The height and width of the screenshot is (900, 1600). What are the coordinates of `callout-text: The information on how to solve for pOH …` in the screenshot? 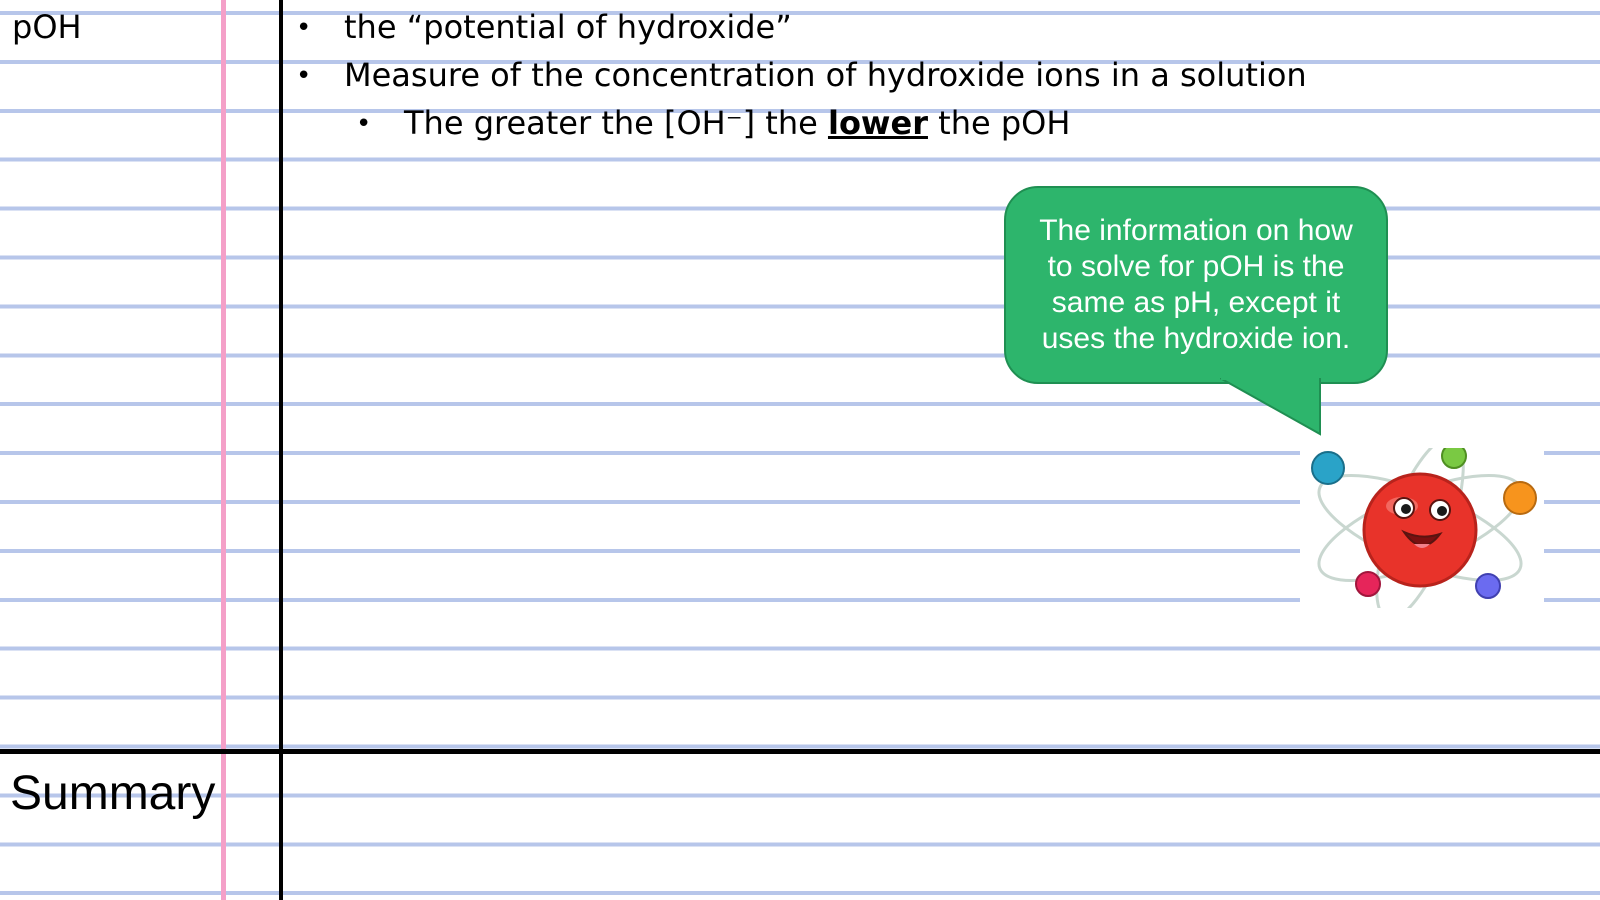 It's located at (1196, 284).